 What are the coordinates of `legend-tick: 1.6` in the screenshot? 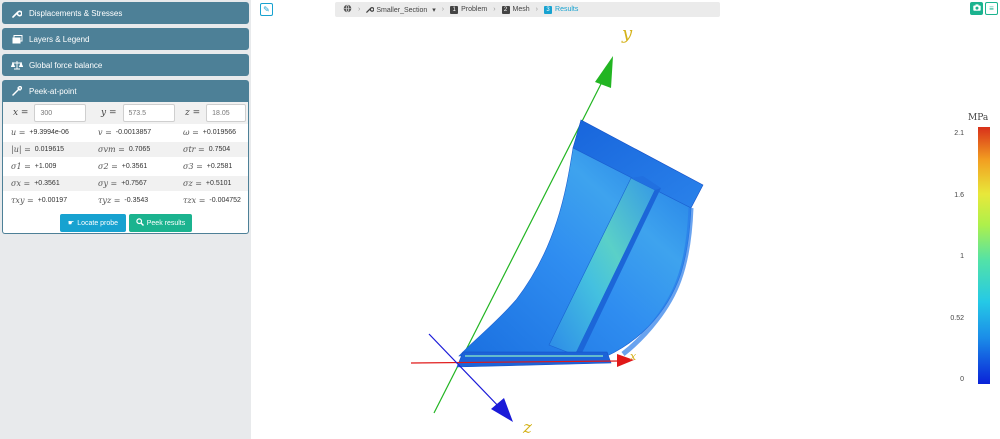 It's located at (959, 195).